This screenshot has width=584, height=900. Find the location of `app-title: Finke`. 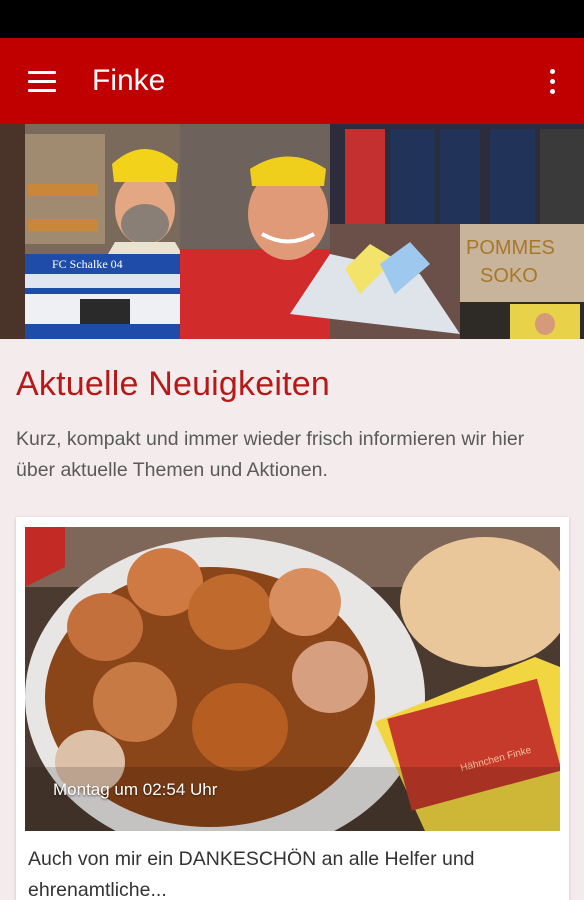

app-title: Finke is located at coordinates (129, 80).